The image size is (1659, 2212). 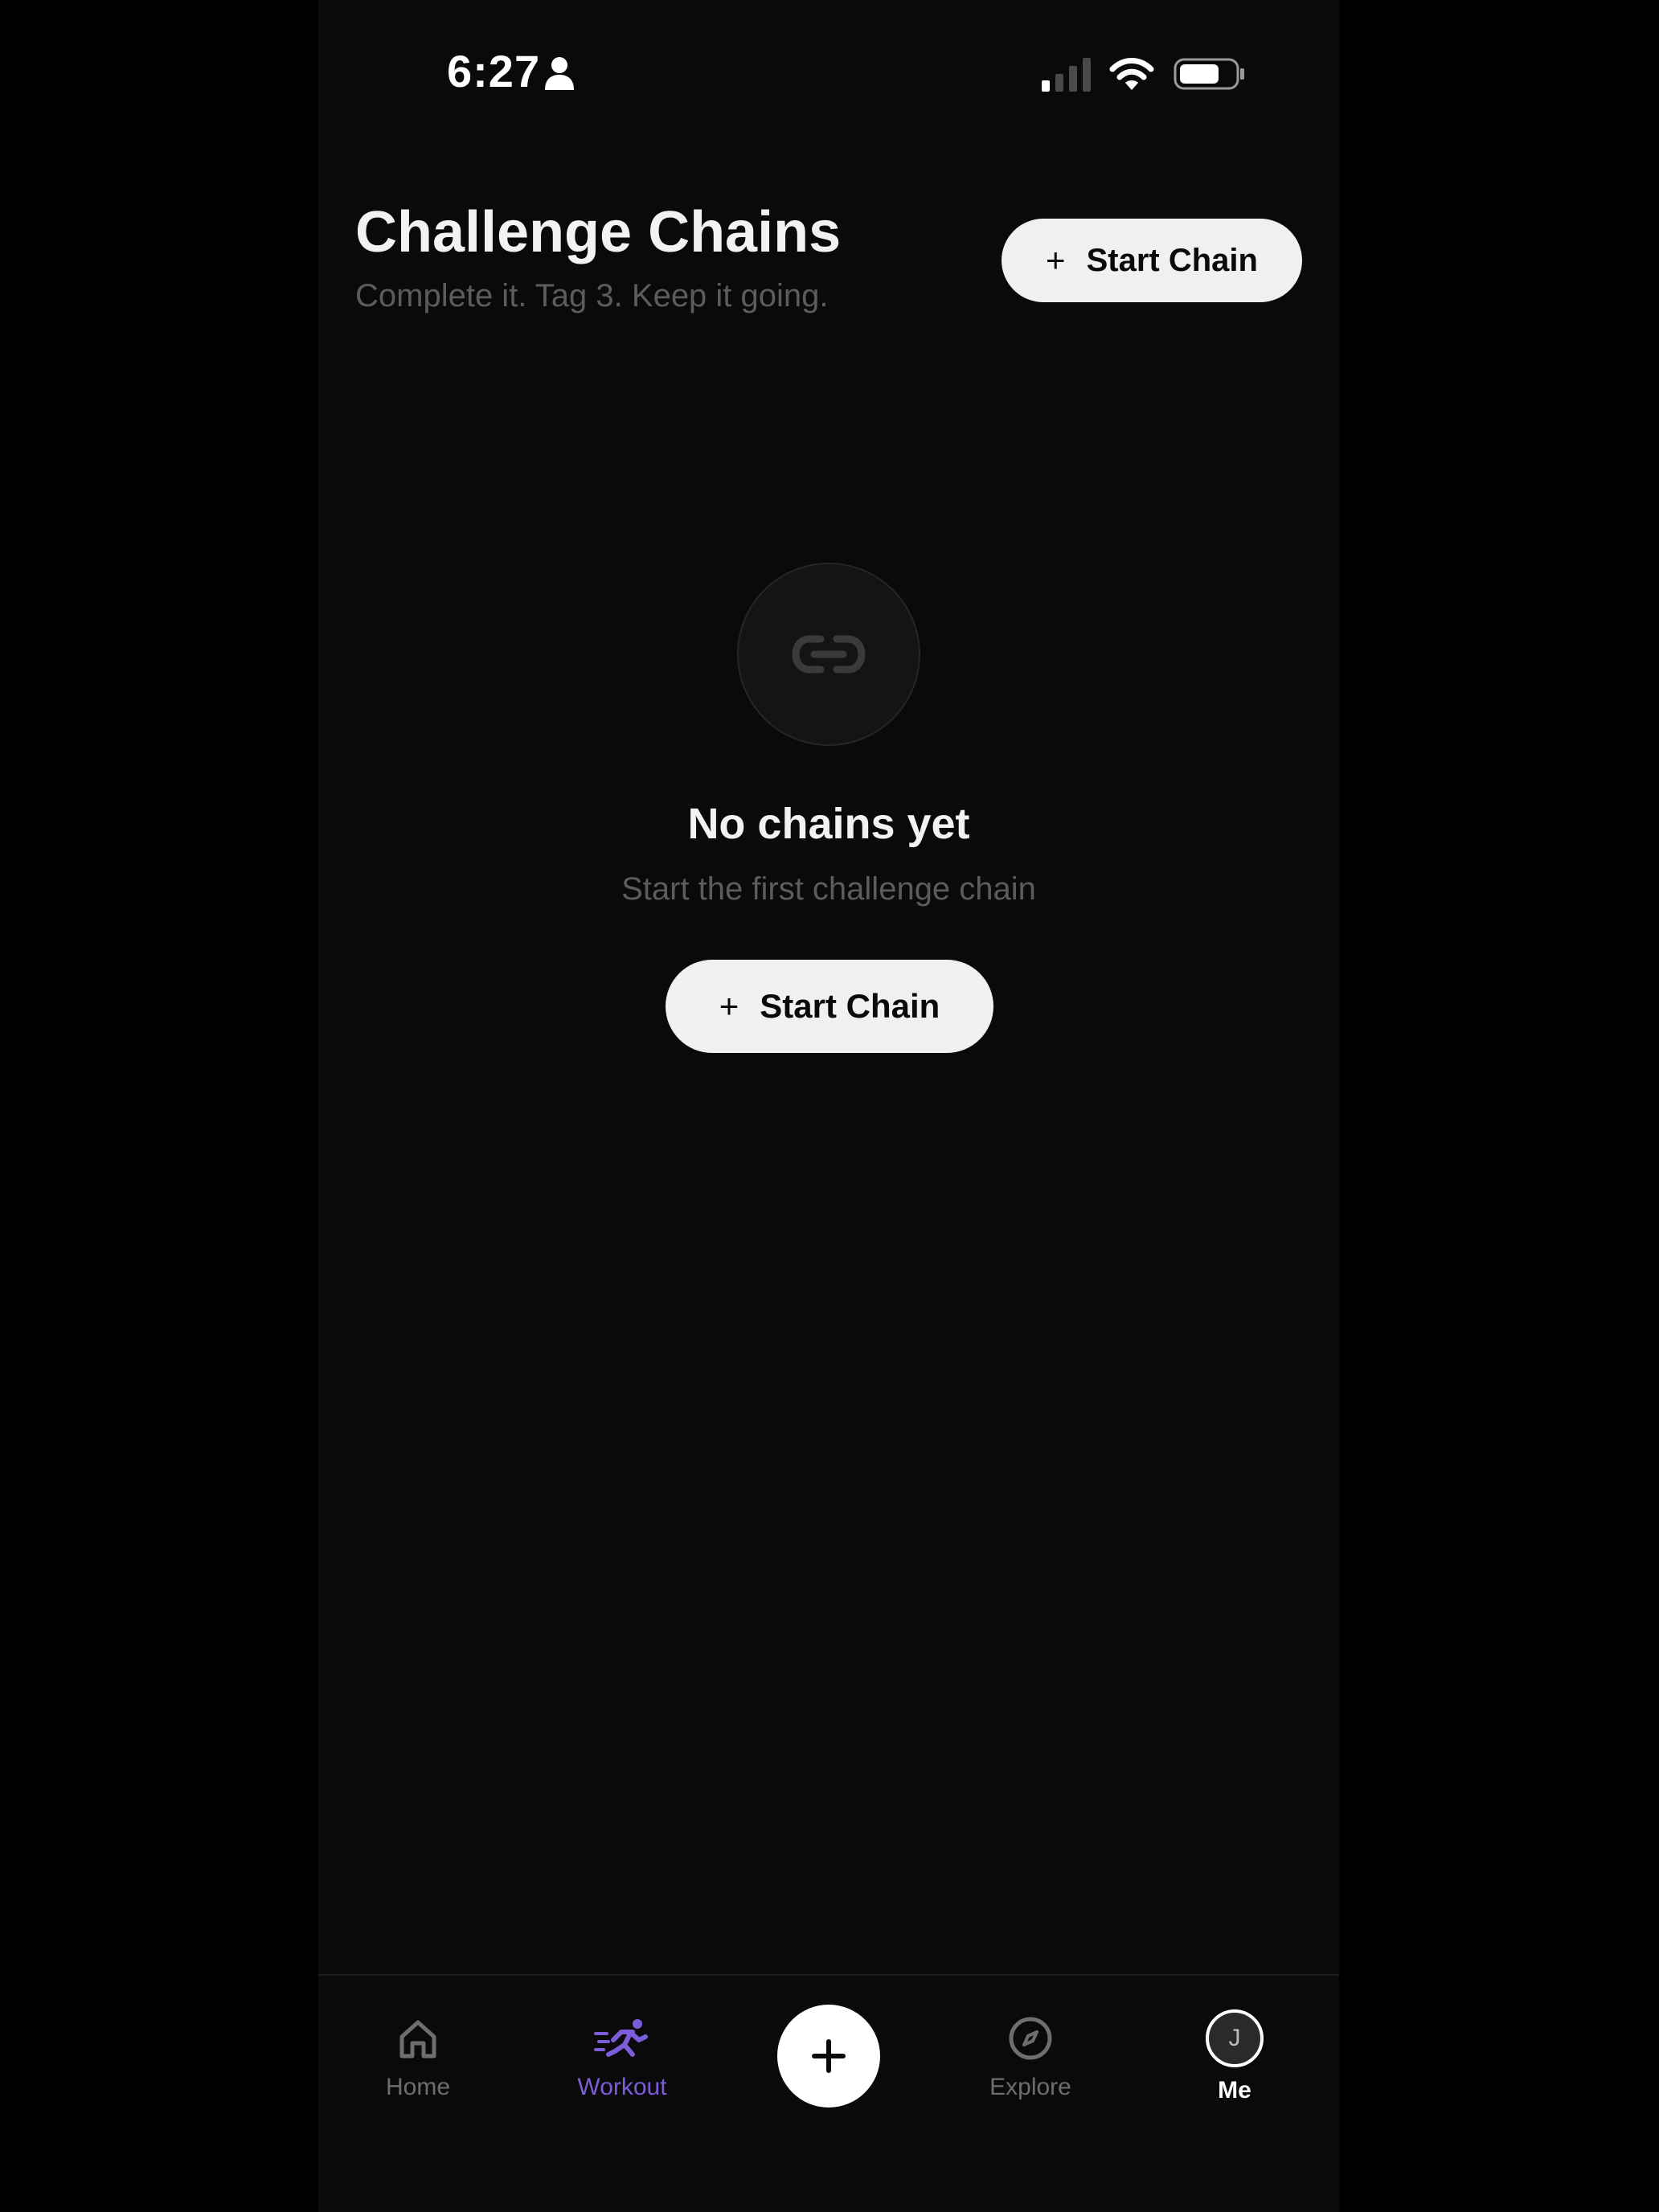 I want to click on start-chain-button-label: Start Chain, so click(x=1172, y=260).